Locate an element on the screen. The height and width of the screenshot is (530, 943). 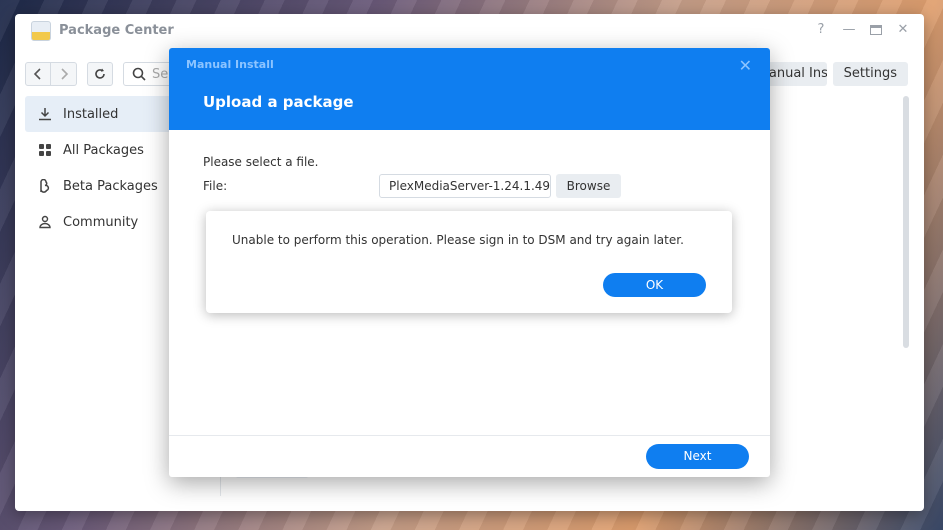
window-titlebar: Package Center ? — ✕ is located at coordinates (469, 31).